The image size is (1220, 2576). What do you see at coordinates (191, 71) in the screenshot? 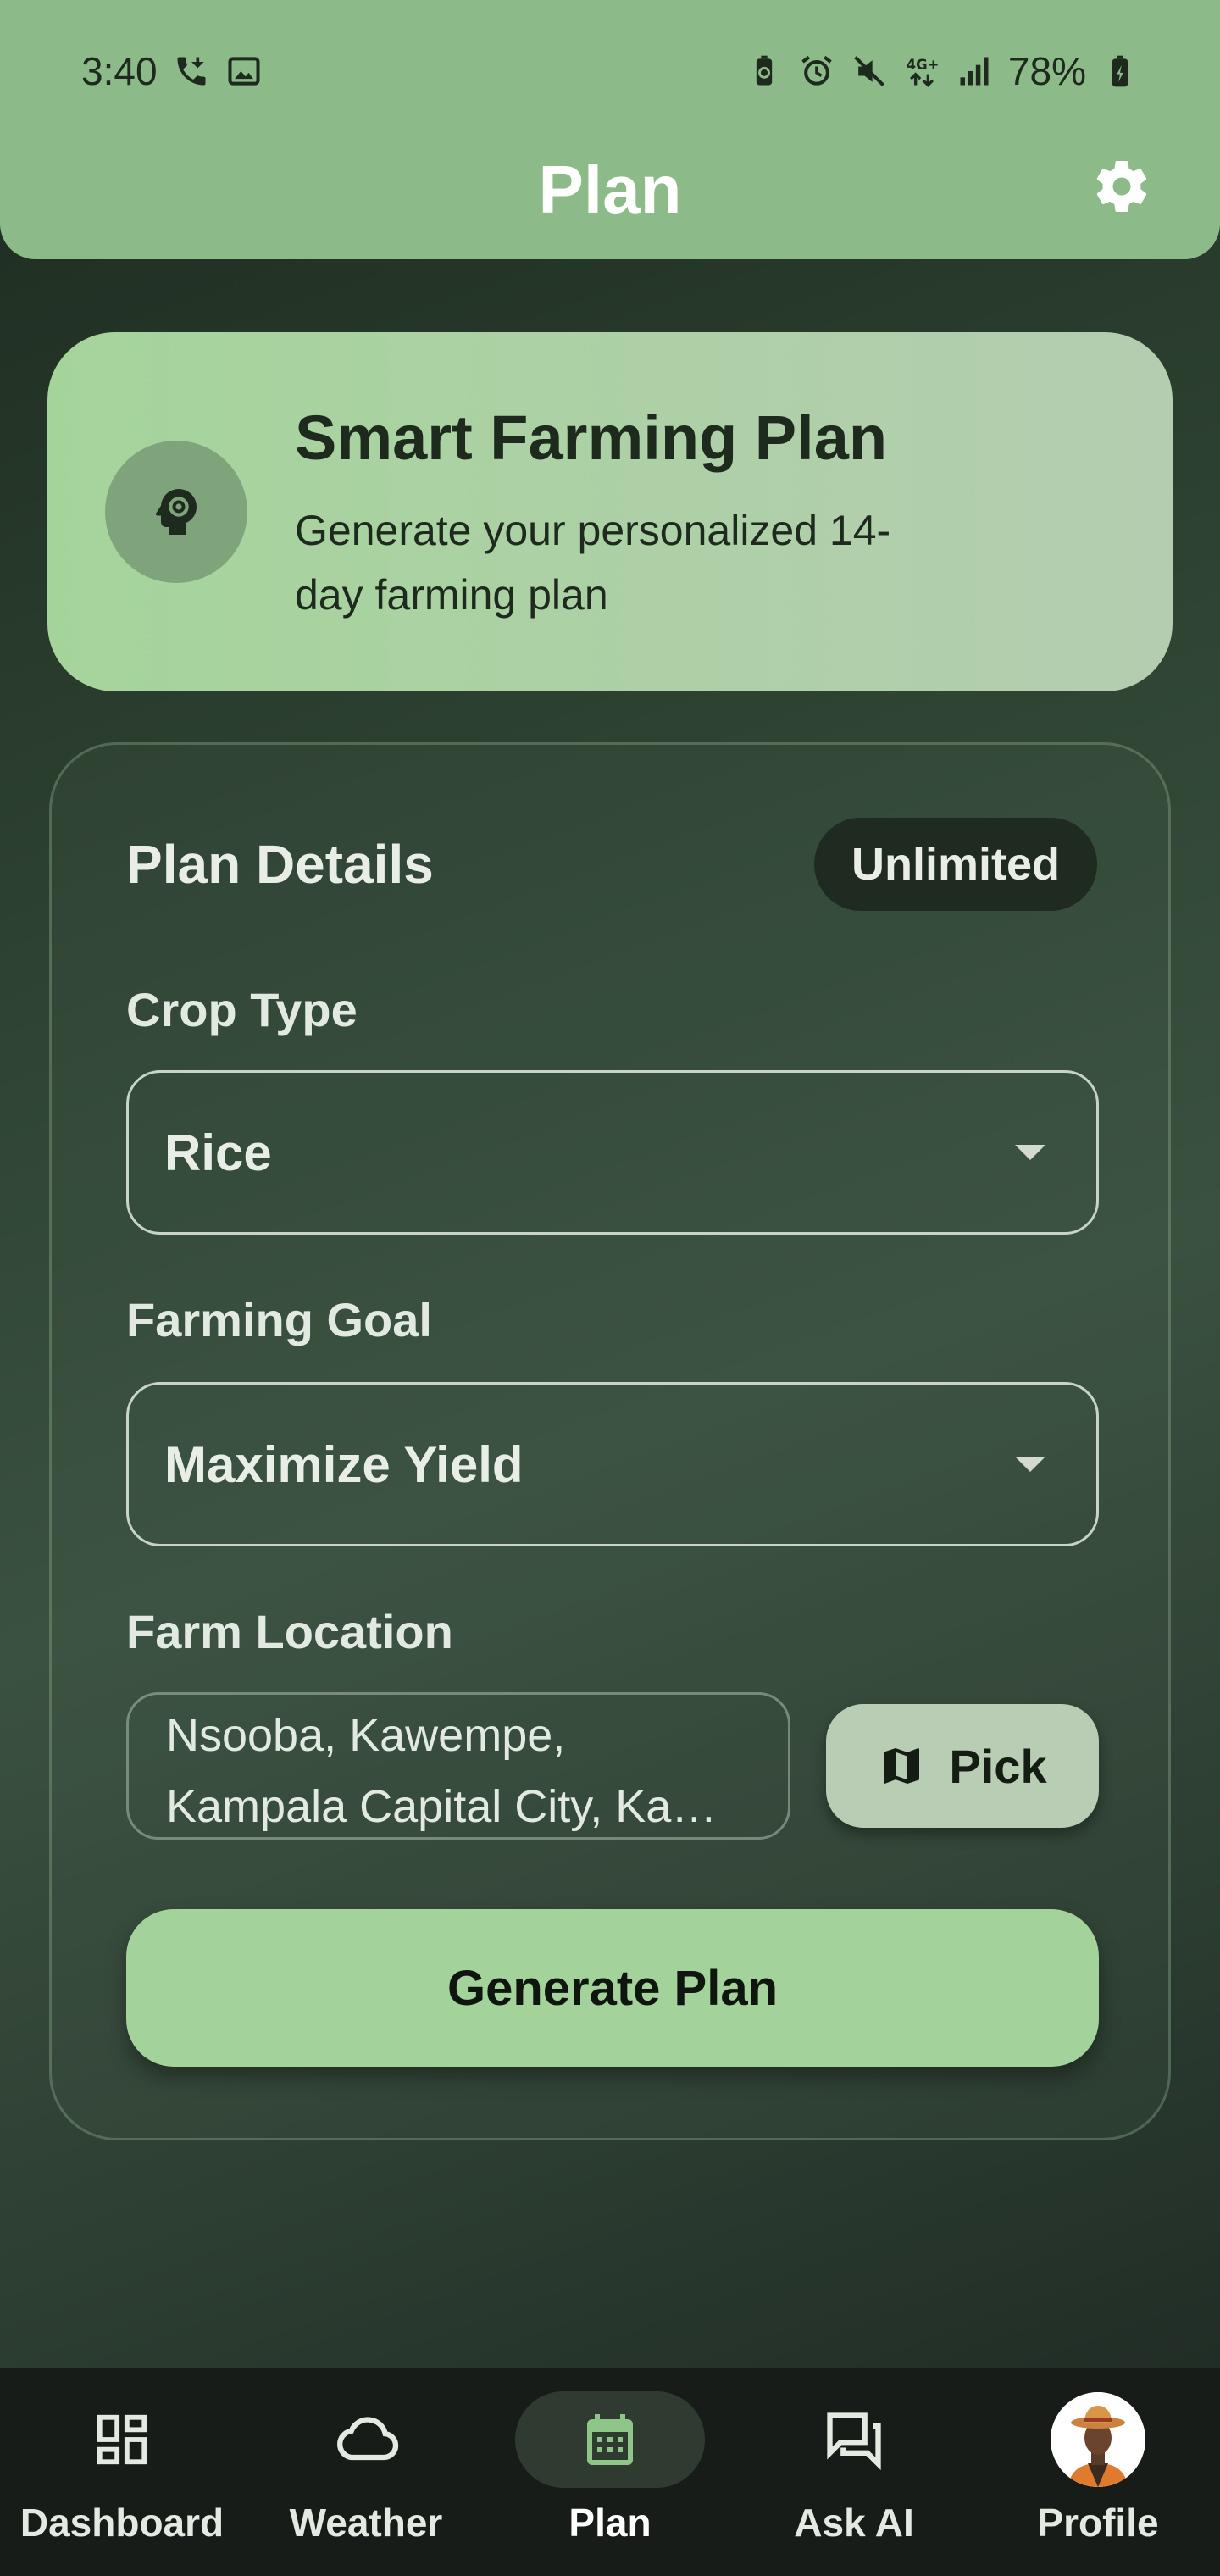
I see `call-forward-icon` at bounding box center [191, 71].